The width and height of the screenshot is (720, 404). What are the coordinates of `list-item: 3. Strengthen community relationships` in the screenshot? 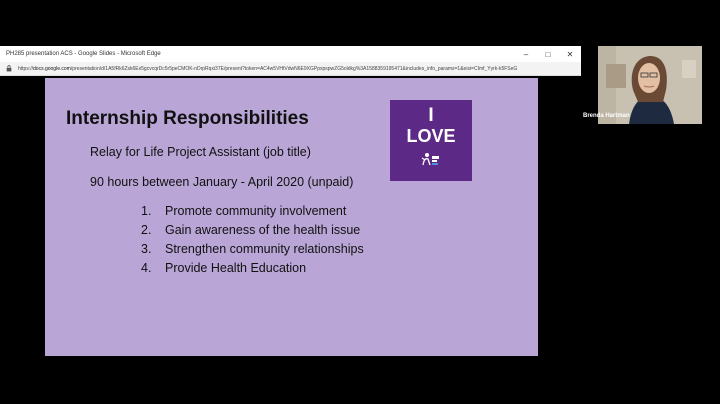 It's located at (252, 251).